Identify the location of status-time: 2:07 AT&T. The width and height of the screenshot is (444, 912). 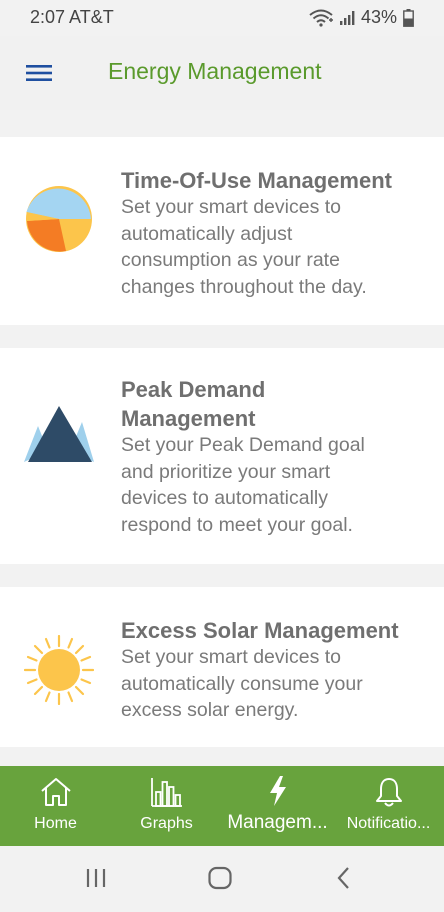
(72, 17).